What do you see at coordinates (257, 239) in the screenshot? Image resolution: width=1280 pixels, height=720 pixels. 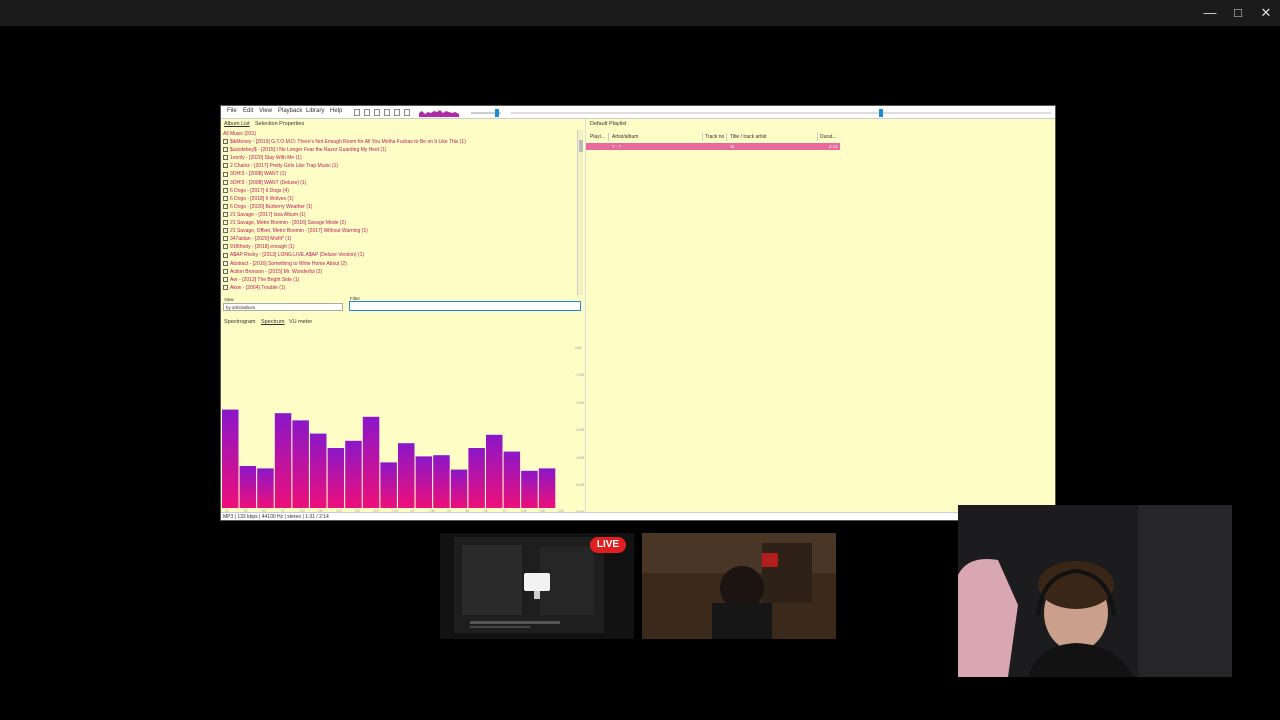 I see `album-list-item: 347aidan - [2020] Misfit* (1)` at bounding box center [257, 239].